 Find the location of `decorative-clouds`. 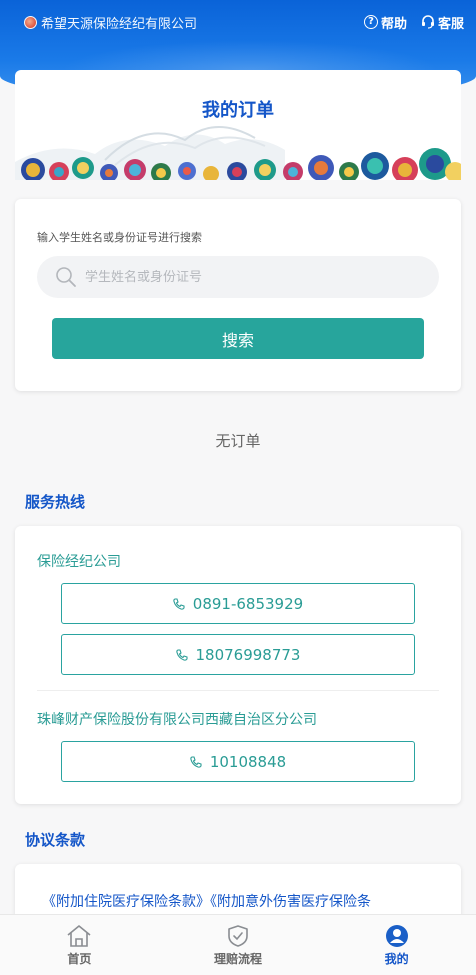

decorative-clouds is located at coordinates (238, 153).